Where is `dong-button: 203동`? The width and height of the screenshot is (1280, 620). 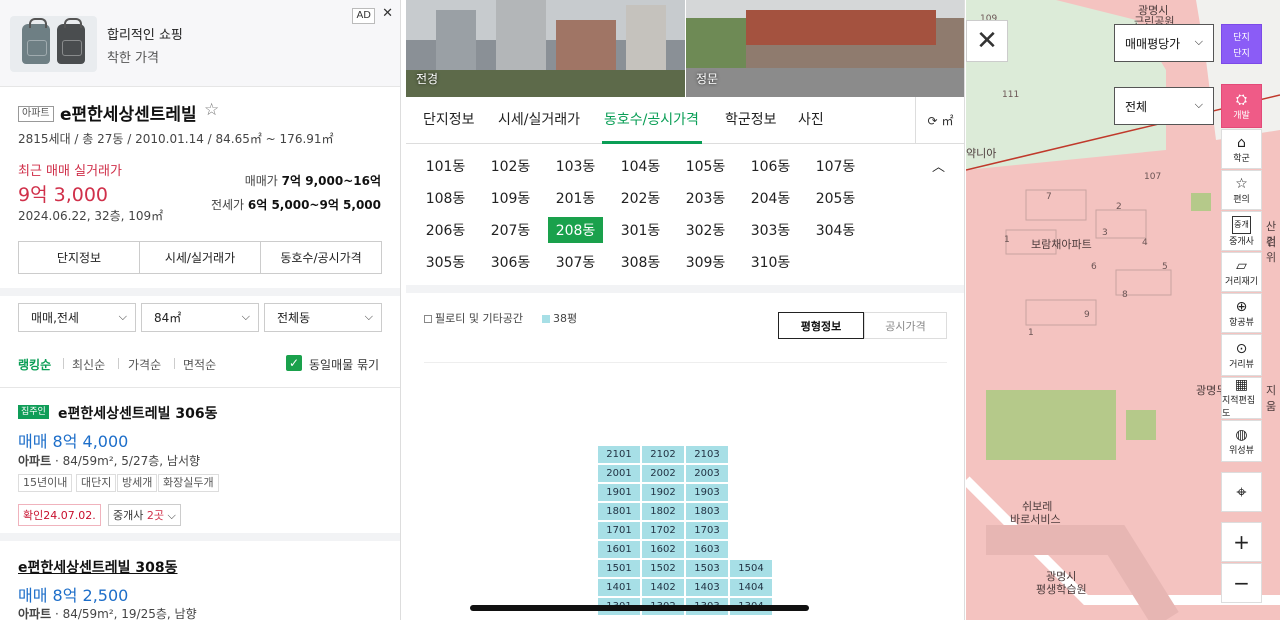
dong-button: 203동 is located at coordinates (705, 198).